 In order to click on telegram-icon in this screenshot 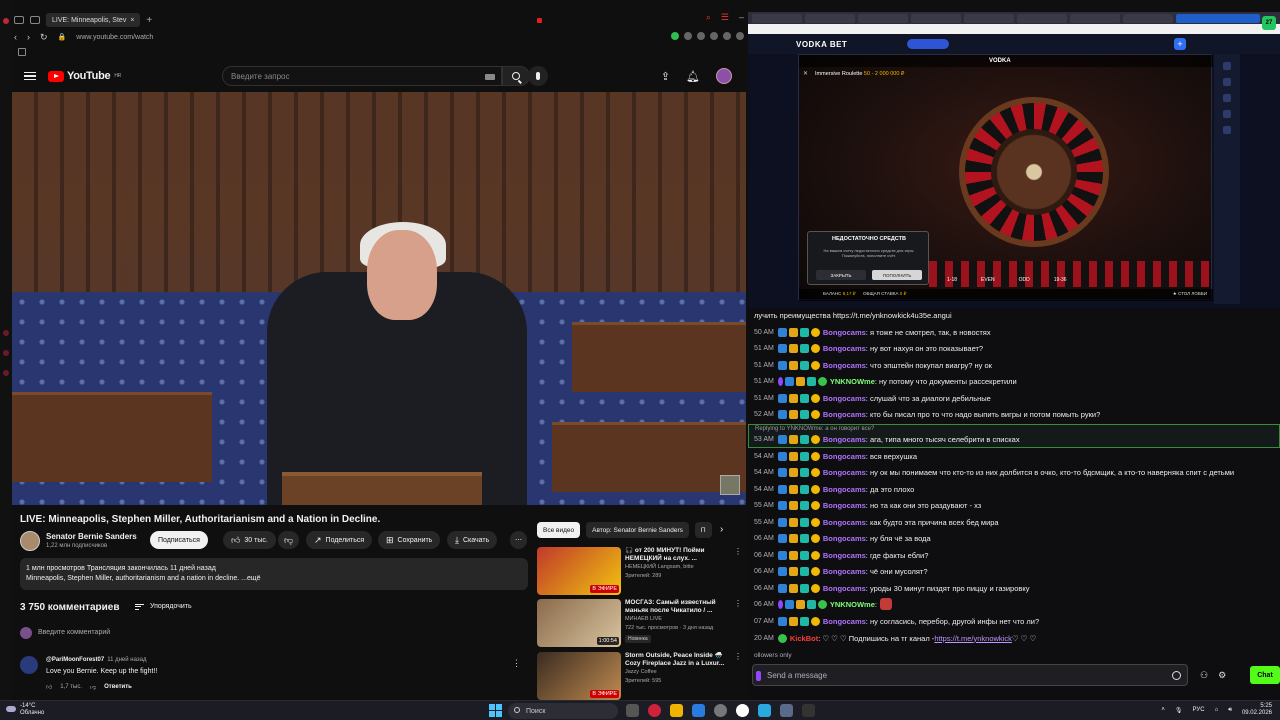, I will do `click(764, 710)`.